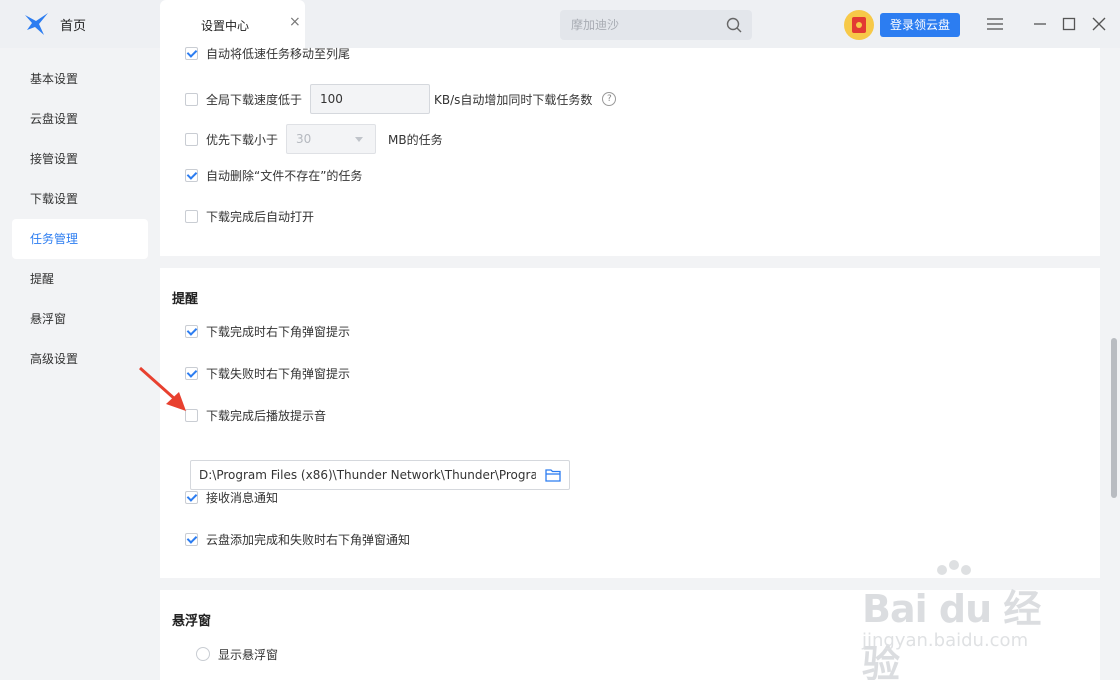 Image resolution: width=1120 pixels, height=680 pixels. Describe the element at coordinates (284, 175) in the screenshot. I see `delete-missing-label: 自动删除“文件不存在”的任务` at that location.